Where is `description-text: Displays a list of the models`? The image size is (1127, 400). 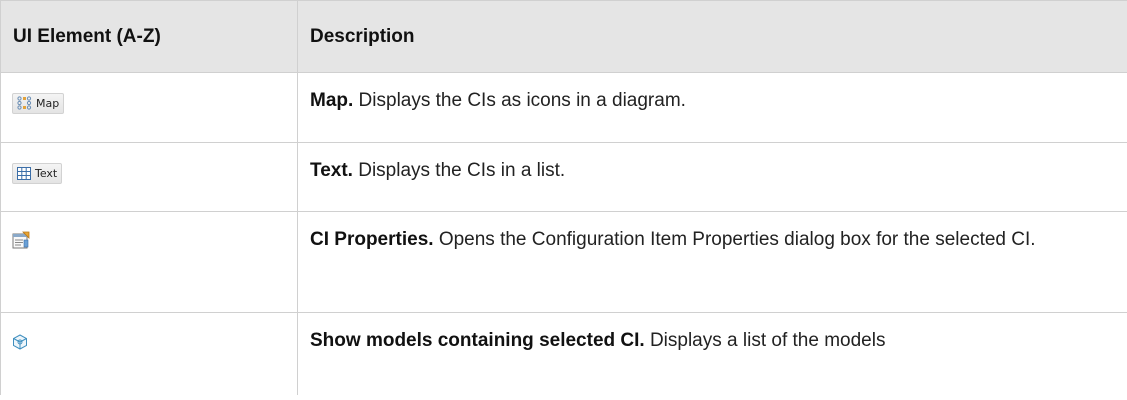
description-text: Displays a list of the models is located at coordinates (765, 340).